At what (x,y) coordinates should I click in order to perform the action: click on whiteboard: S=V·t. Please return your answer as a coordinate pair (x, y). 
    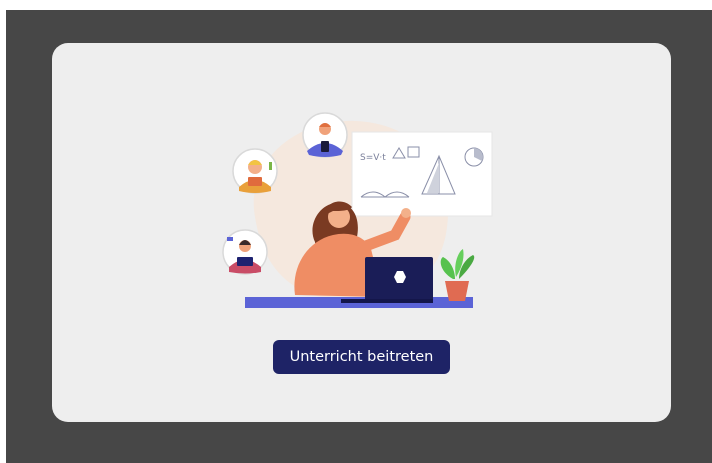
    Looking at the image, I should click on (422, 174).